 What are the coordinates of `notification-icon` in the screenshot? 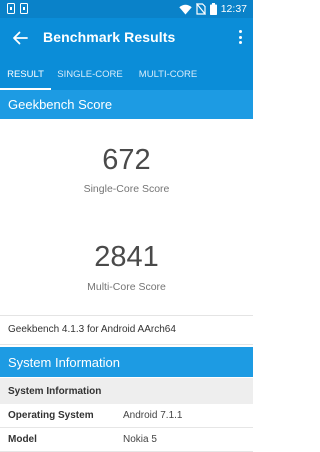 It's located at (24, 8).